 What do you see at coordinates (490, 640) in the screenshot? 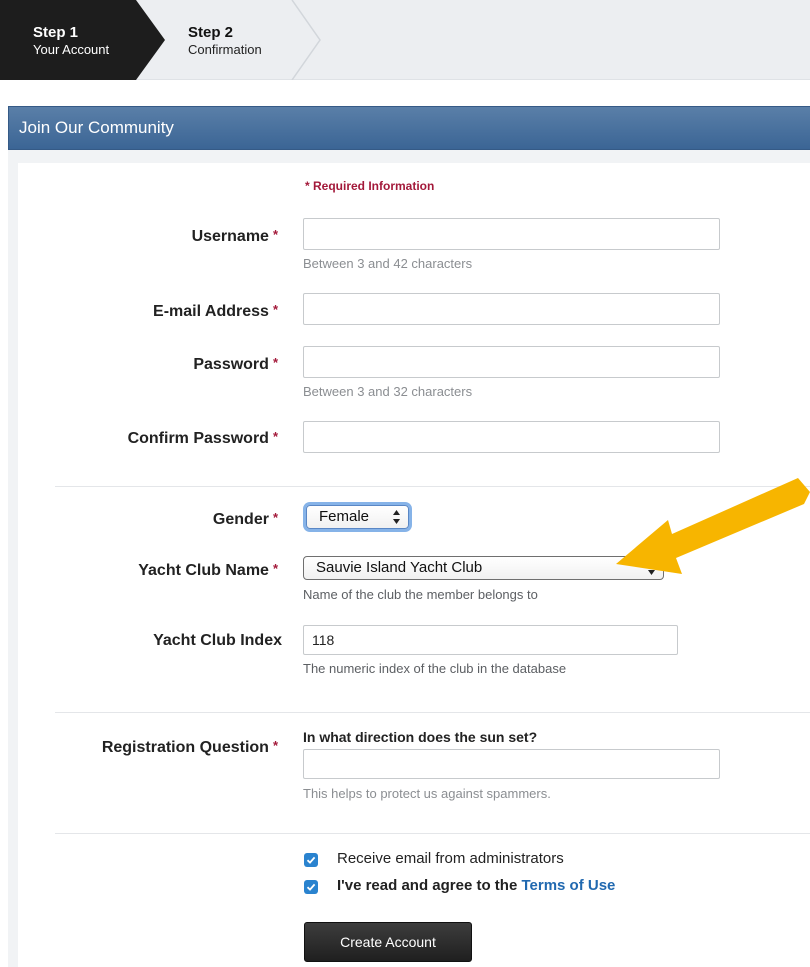
I see `yacht-club-index-input` at bounding box center [490, 640].